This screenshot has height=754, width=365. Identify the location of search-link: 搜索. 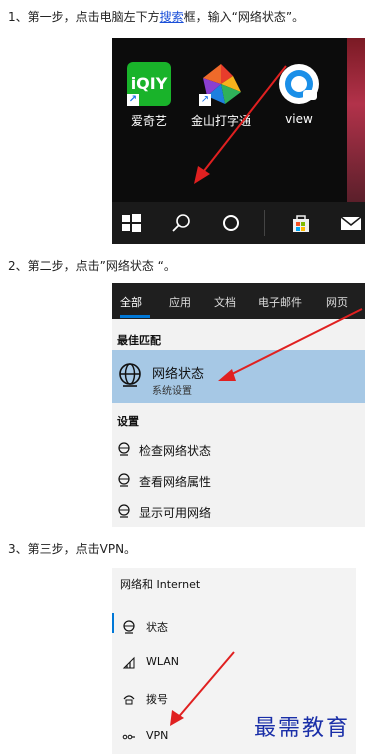
(172, 17).